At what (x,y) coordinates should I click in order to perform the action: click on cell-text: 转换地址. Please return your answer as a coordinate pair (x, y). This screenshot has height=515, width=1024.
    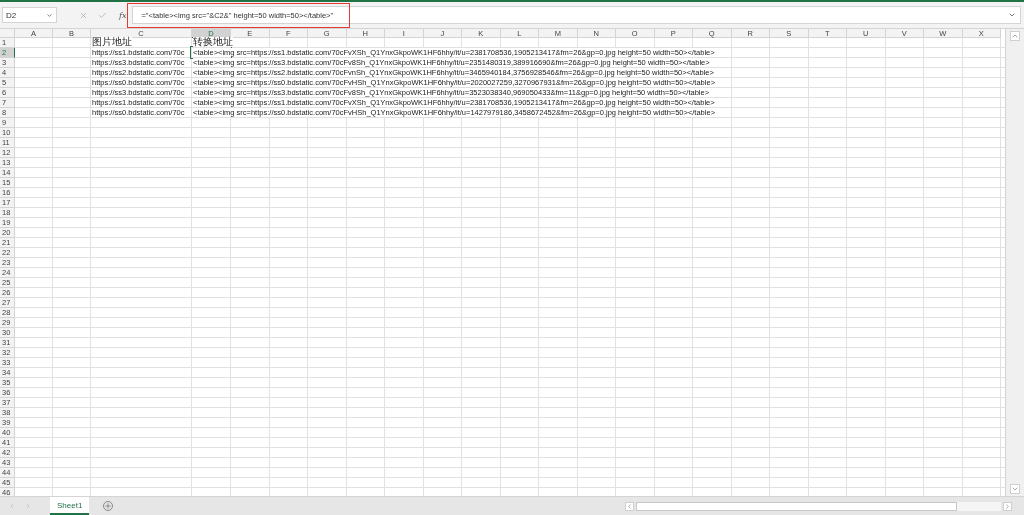
    Looking at the image, I should click on (213, 42).